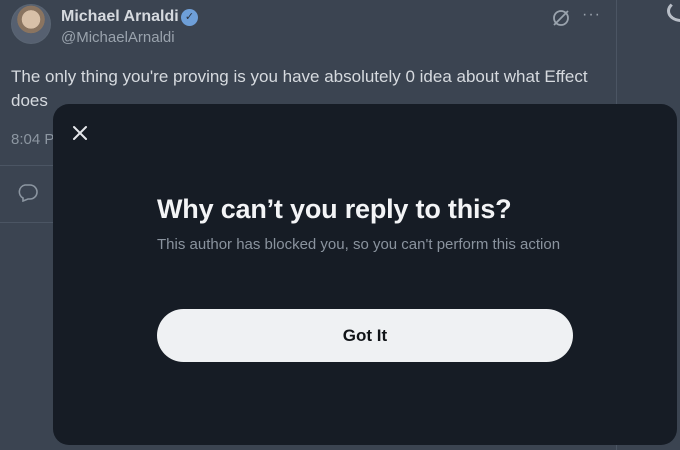  What do you see at coordinates (31, 24) in the screenshot?
I see `avatar` at bounding box center [31, 24].